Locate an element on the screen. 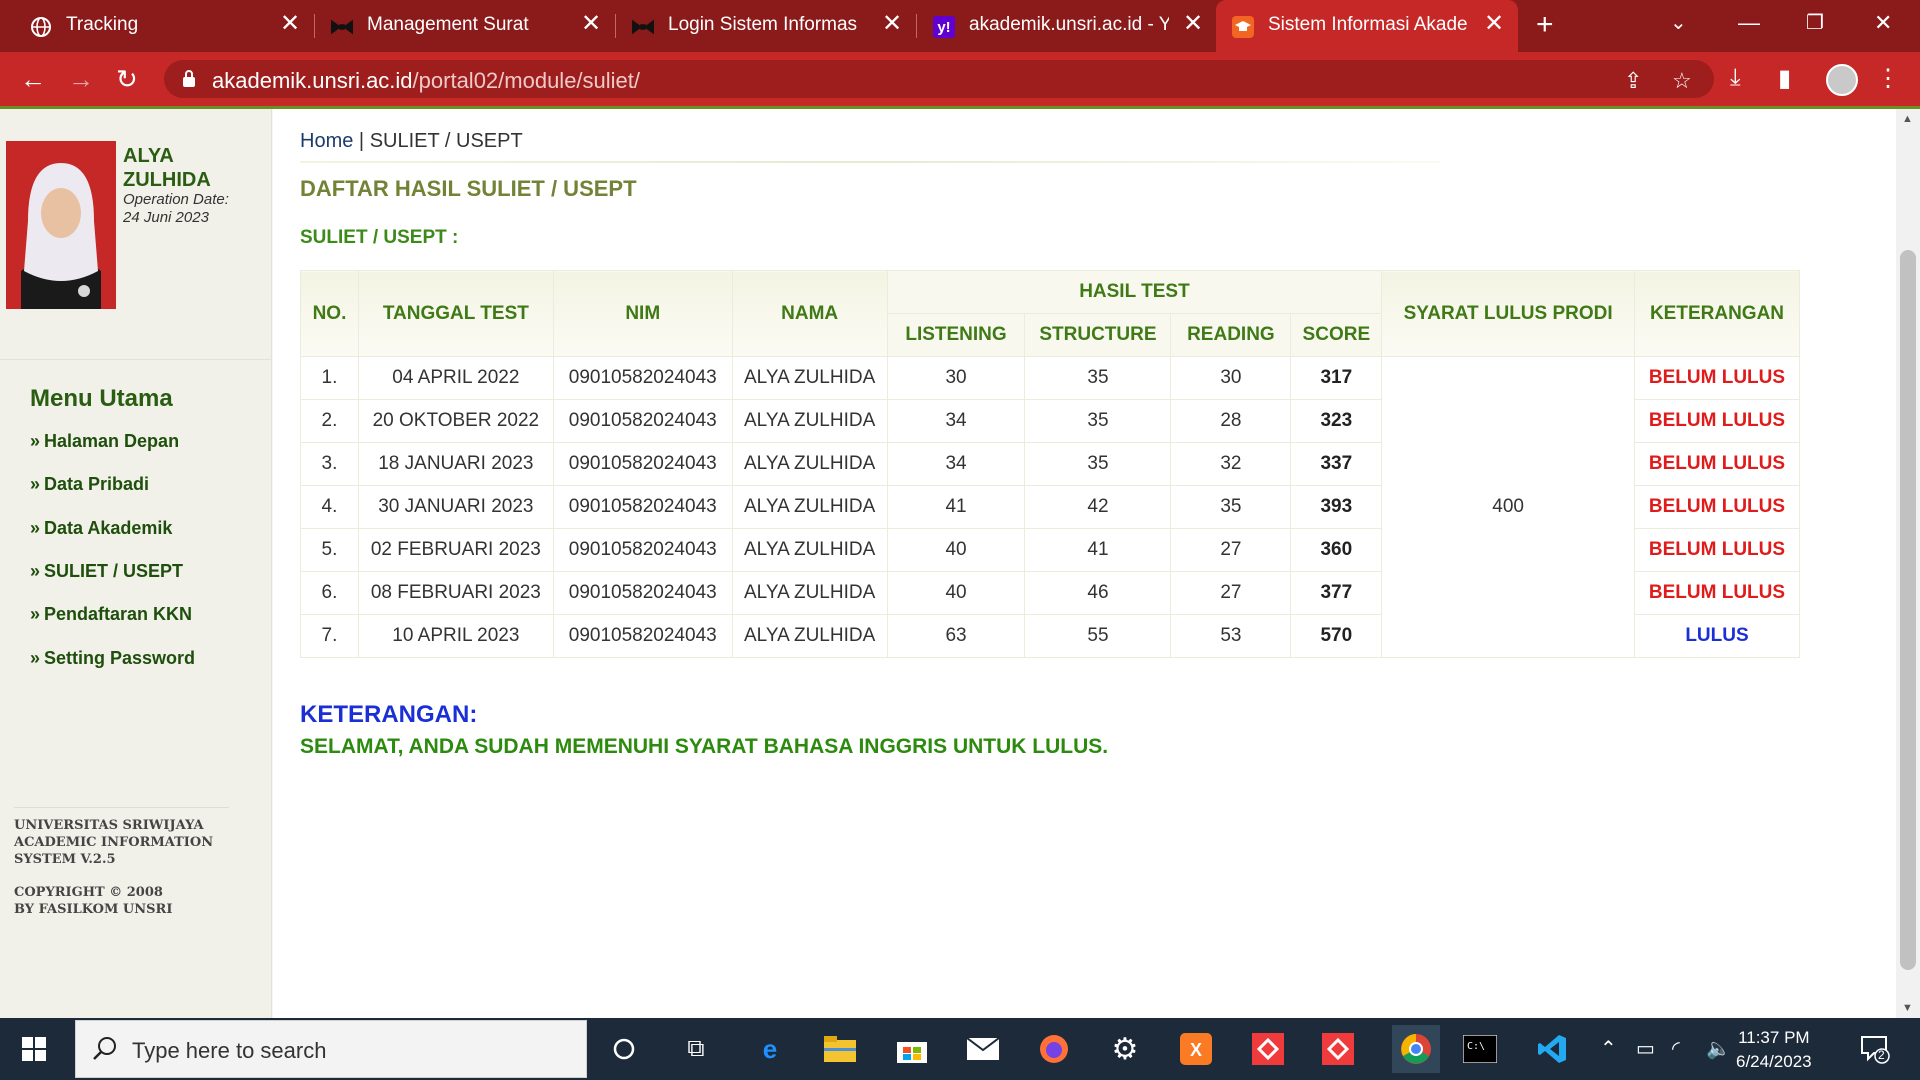  bowtie-icon is located at coordinates (643, 27).